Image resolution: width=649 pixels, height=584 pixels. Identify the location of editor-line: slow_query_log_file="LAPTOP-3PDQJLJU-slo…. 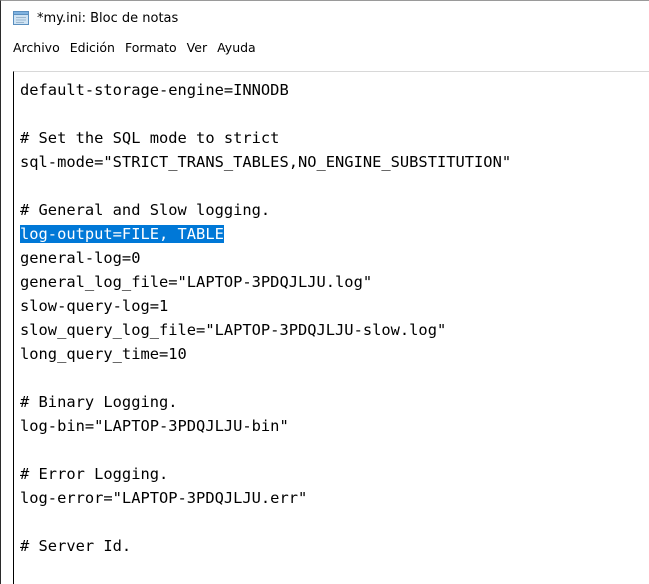
(334, 330).